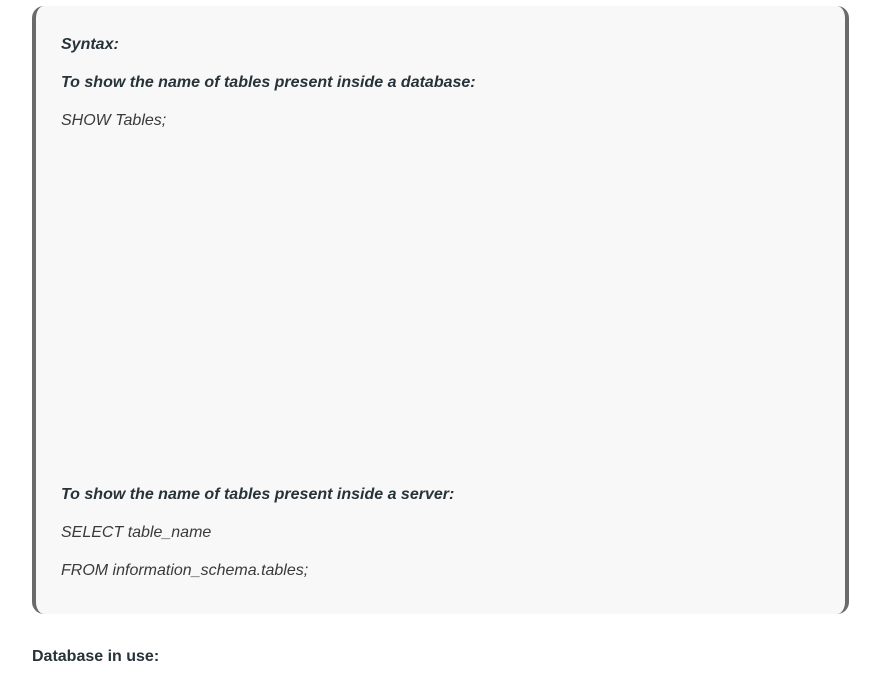 This screenshot has width=891, height=684. What do you see at coordinates (136, 532) in the screenshot?
I see `select-query-line: SELECT table_name` at bounding box center [136, 532].